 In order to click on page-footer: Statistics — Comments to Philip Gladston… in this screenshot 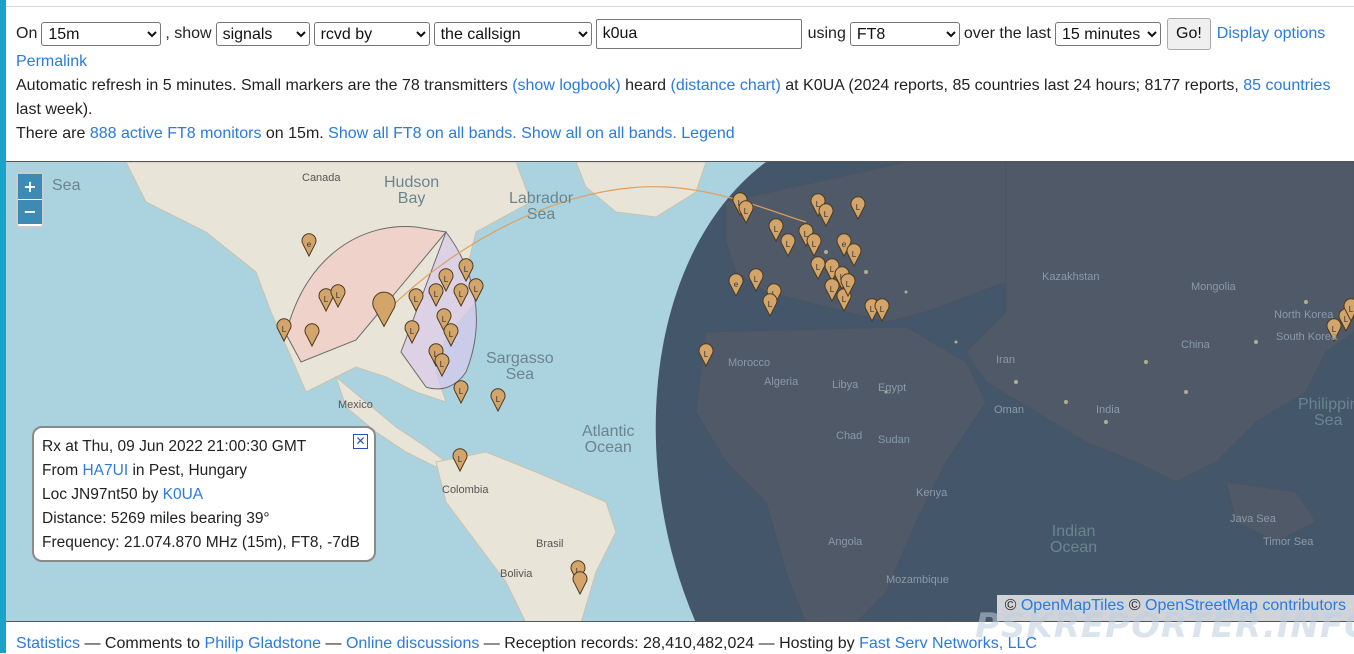, I will do `click(681, 644)`.